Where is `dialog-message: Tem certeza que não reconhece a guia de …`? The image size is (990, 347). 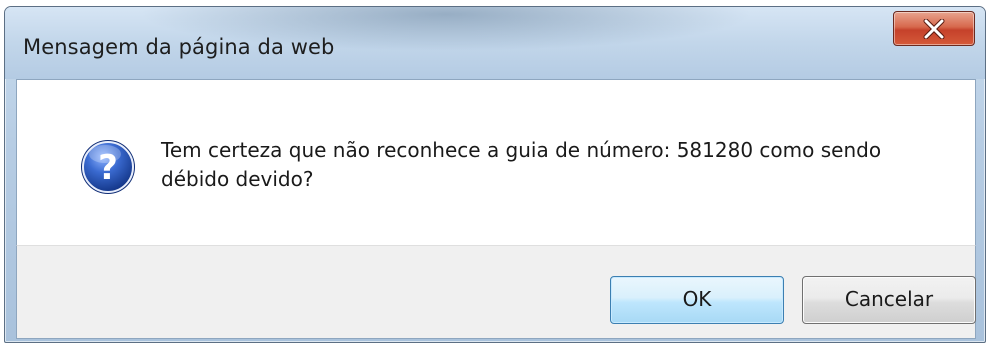
dialog-message: Tem certeza que não reconhece a guia de … is located at coordinates (521, 164).